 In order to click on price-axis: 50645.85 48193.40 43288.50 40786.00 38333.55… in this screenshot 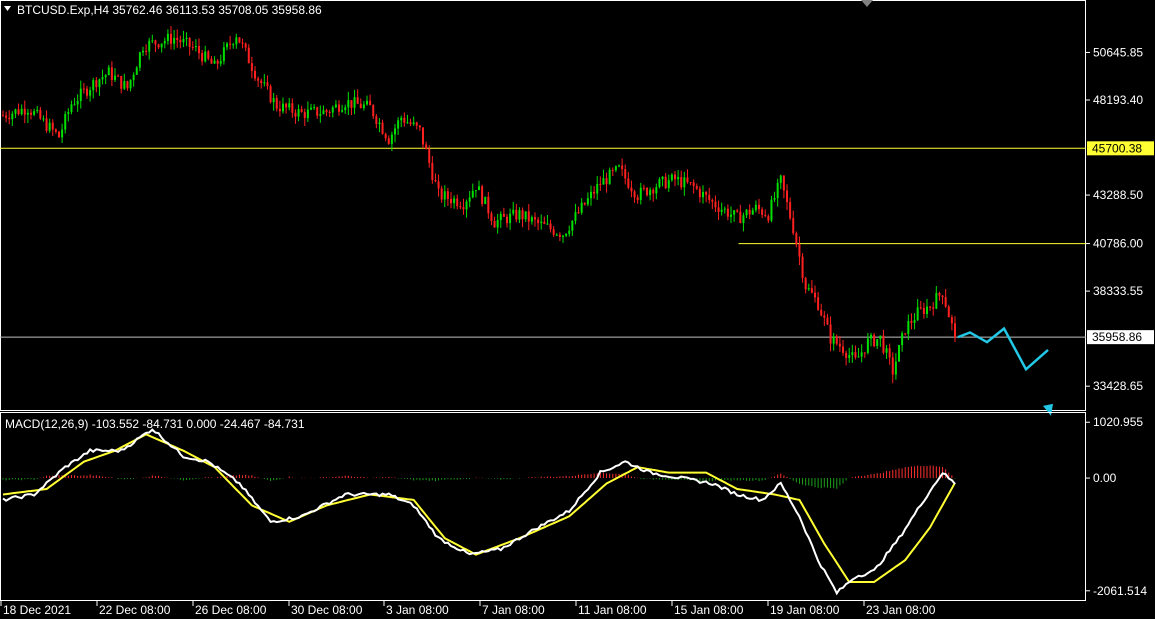, I will do `click(1120, 219)`.